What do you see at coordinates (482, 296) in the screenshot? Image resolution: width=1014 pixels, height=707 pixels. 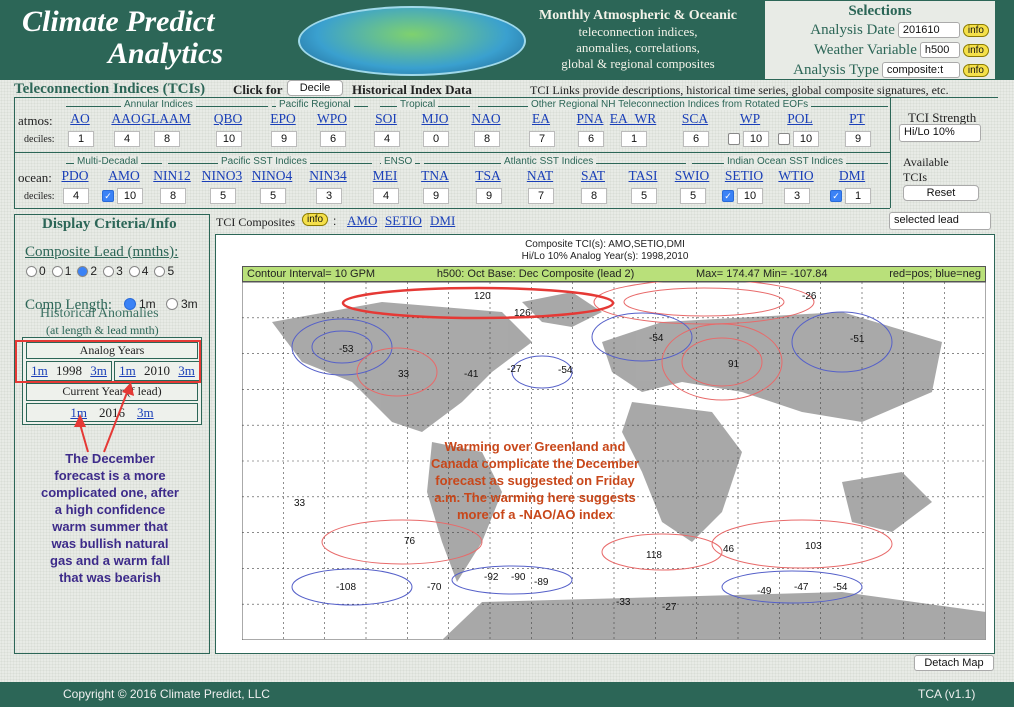 I see `contour-label: 120` at bounding box center [482, 296].